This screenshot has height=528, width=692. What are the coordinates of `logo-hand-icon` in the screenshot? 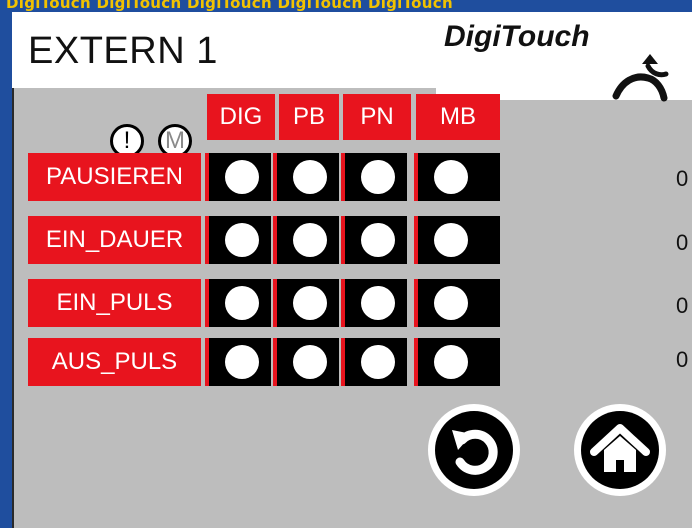 It's located at (640, 78).